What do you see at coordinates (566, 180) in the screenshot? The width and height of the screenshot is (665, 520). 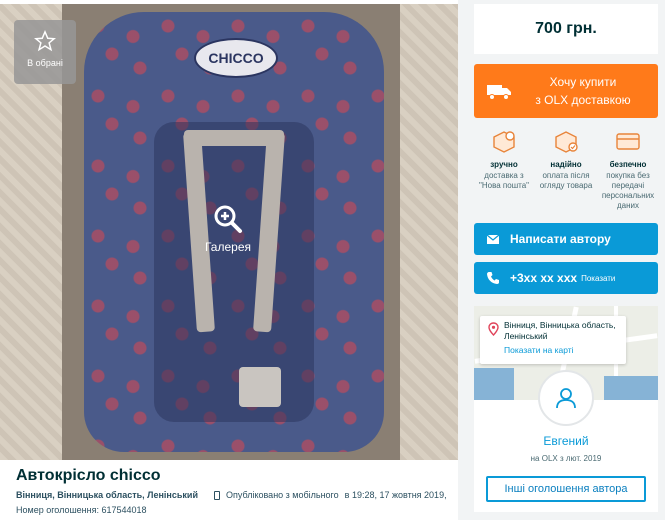 I see `benefit-text: оплата після огляду товара` at bounding box center [566, 180].